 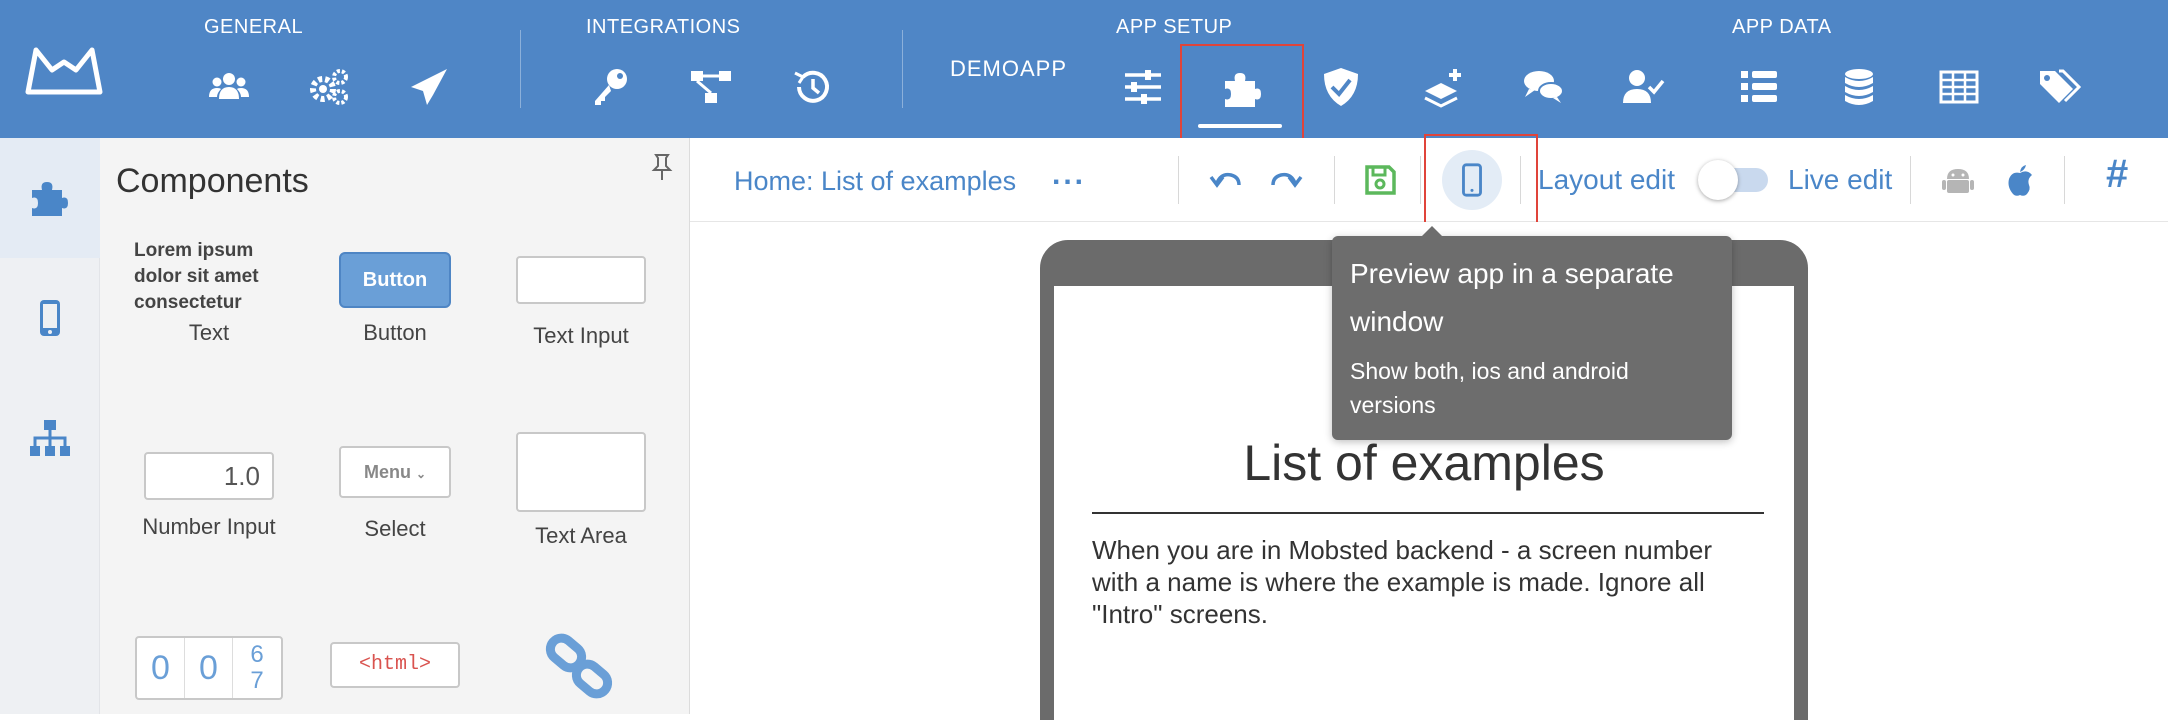 I want to click on left-rail, so click(x=50, y=426).